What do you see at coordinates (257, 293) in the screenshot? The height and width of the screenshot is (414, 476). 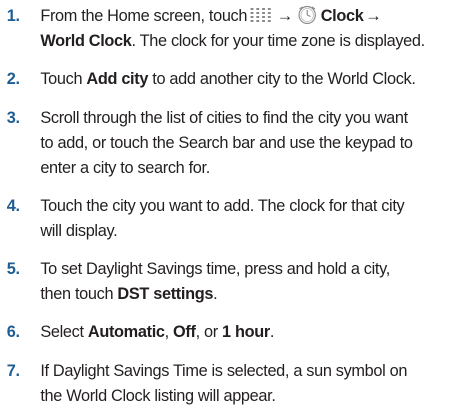 I see `step-line: then touch DST settings.` at bounding box center [257, 293].